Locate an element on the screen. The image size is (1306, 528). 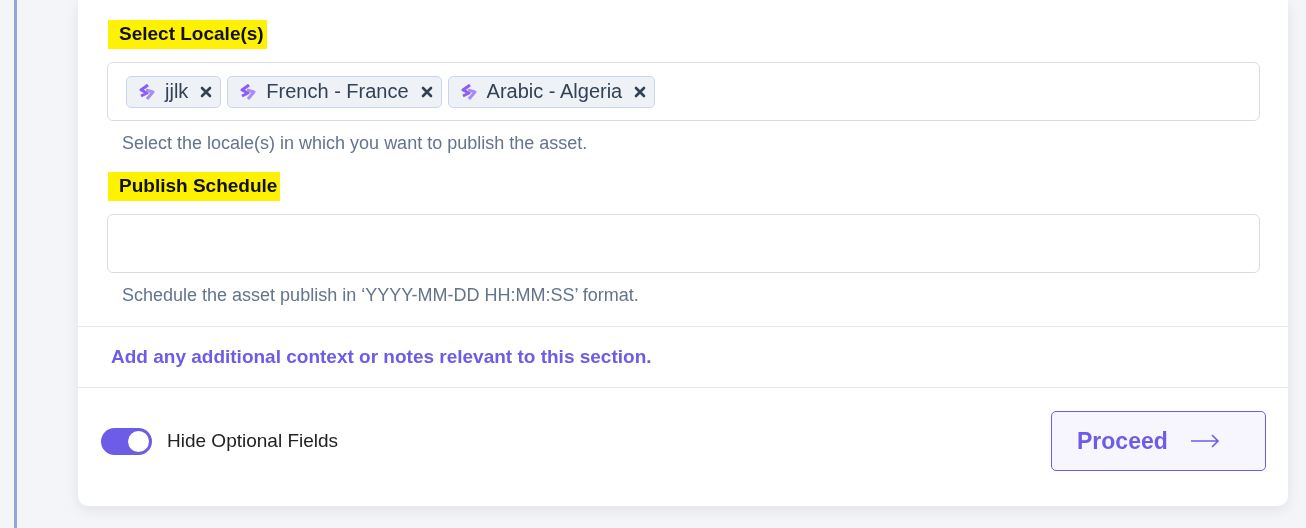
field-label: Select Locale(s) is located at coordinates (187, 34).